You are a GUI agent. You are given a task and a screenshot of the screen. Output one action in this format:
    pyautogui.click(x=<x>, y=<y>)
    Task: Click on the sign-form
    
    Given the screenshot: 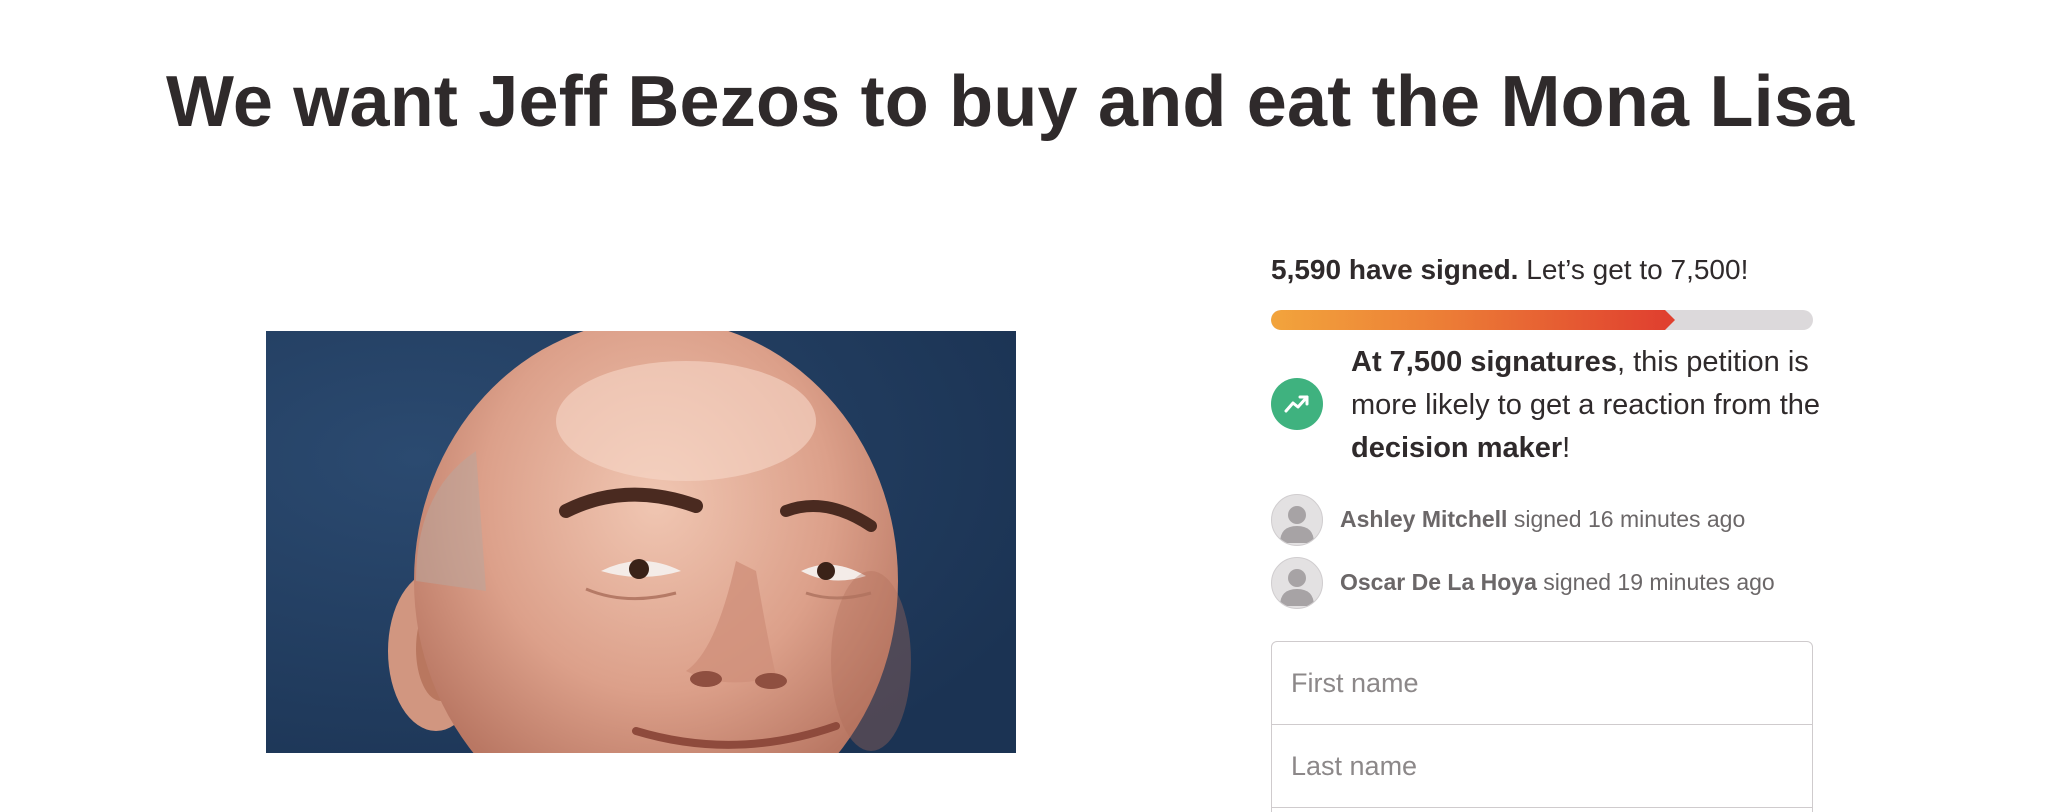 What is the action you would take?
    pyautogui.click(x=1542, y=726)
    